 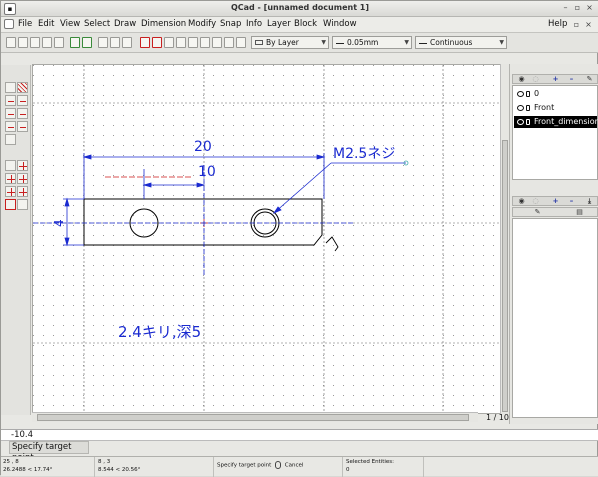 I want to click on new-file-icon, so click(x=11, y=42).